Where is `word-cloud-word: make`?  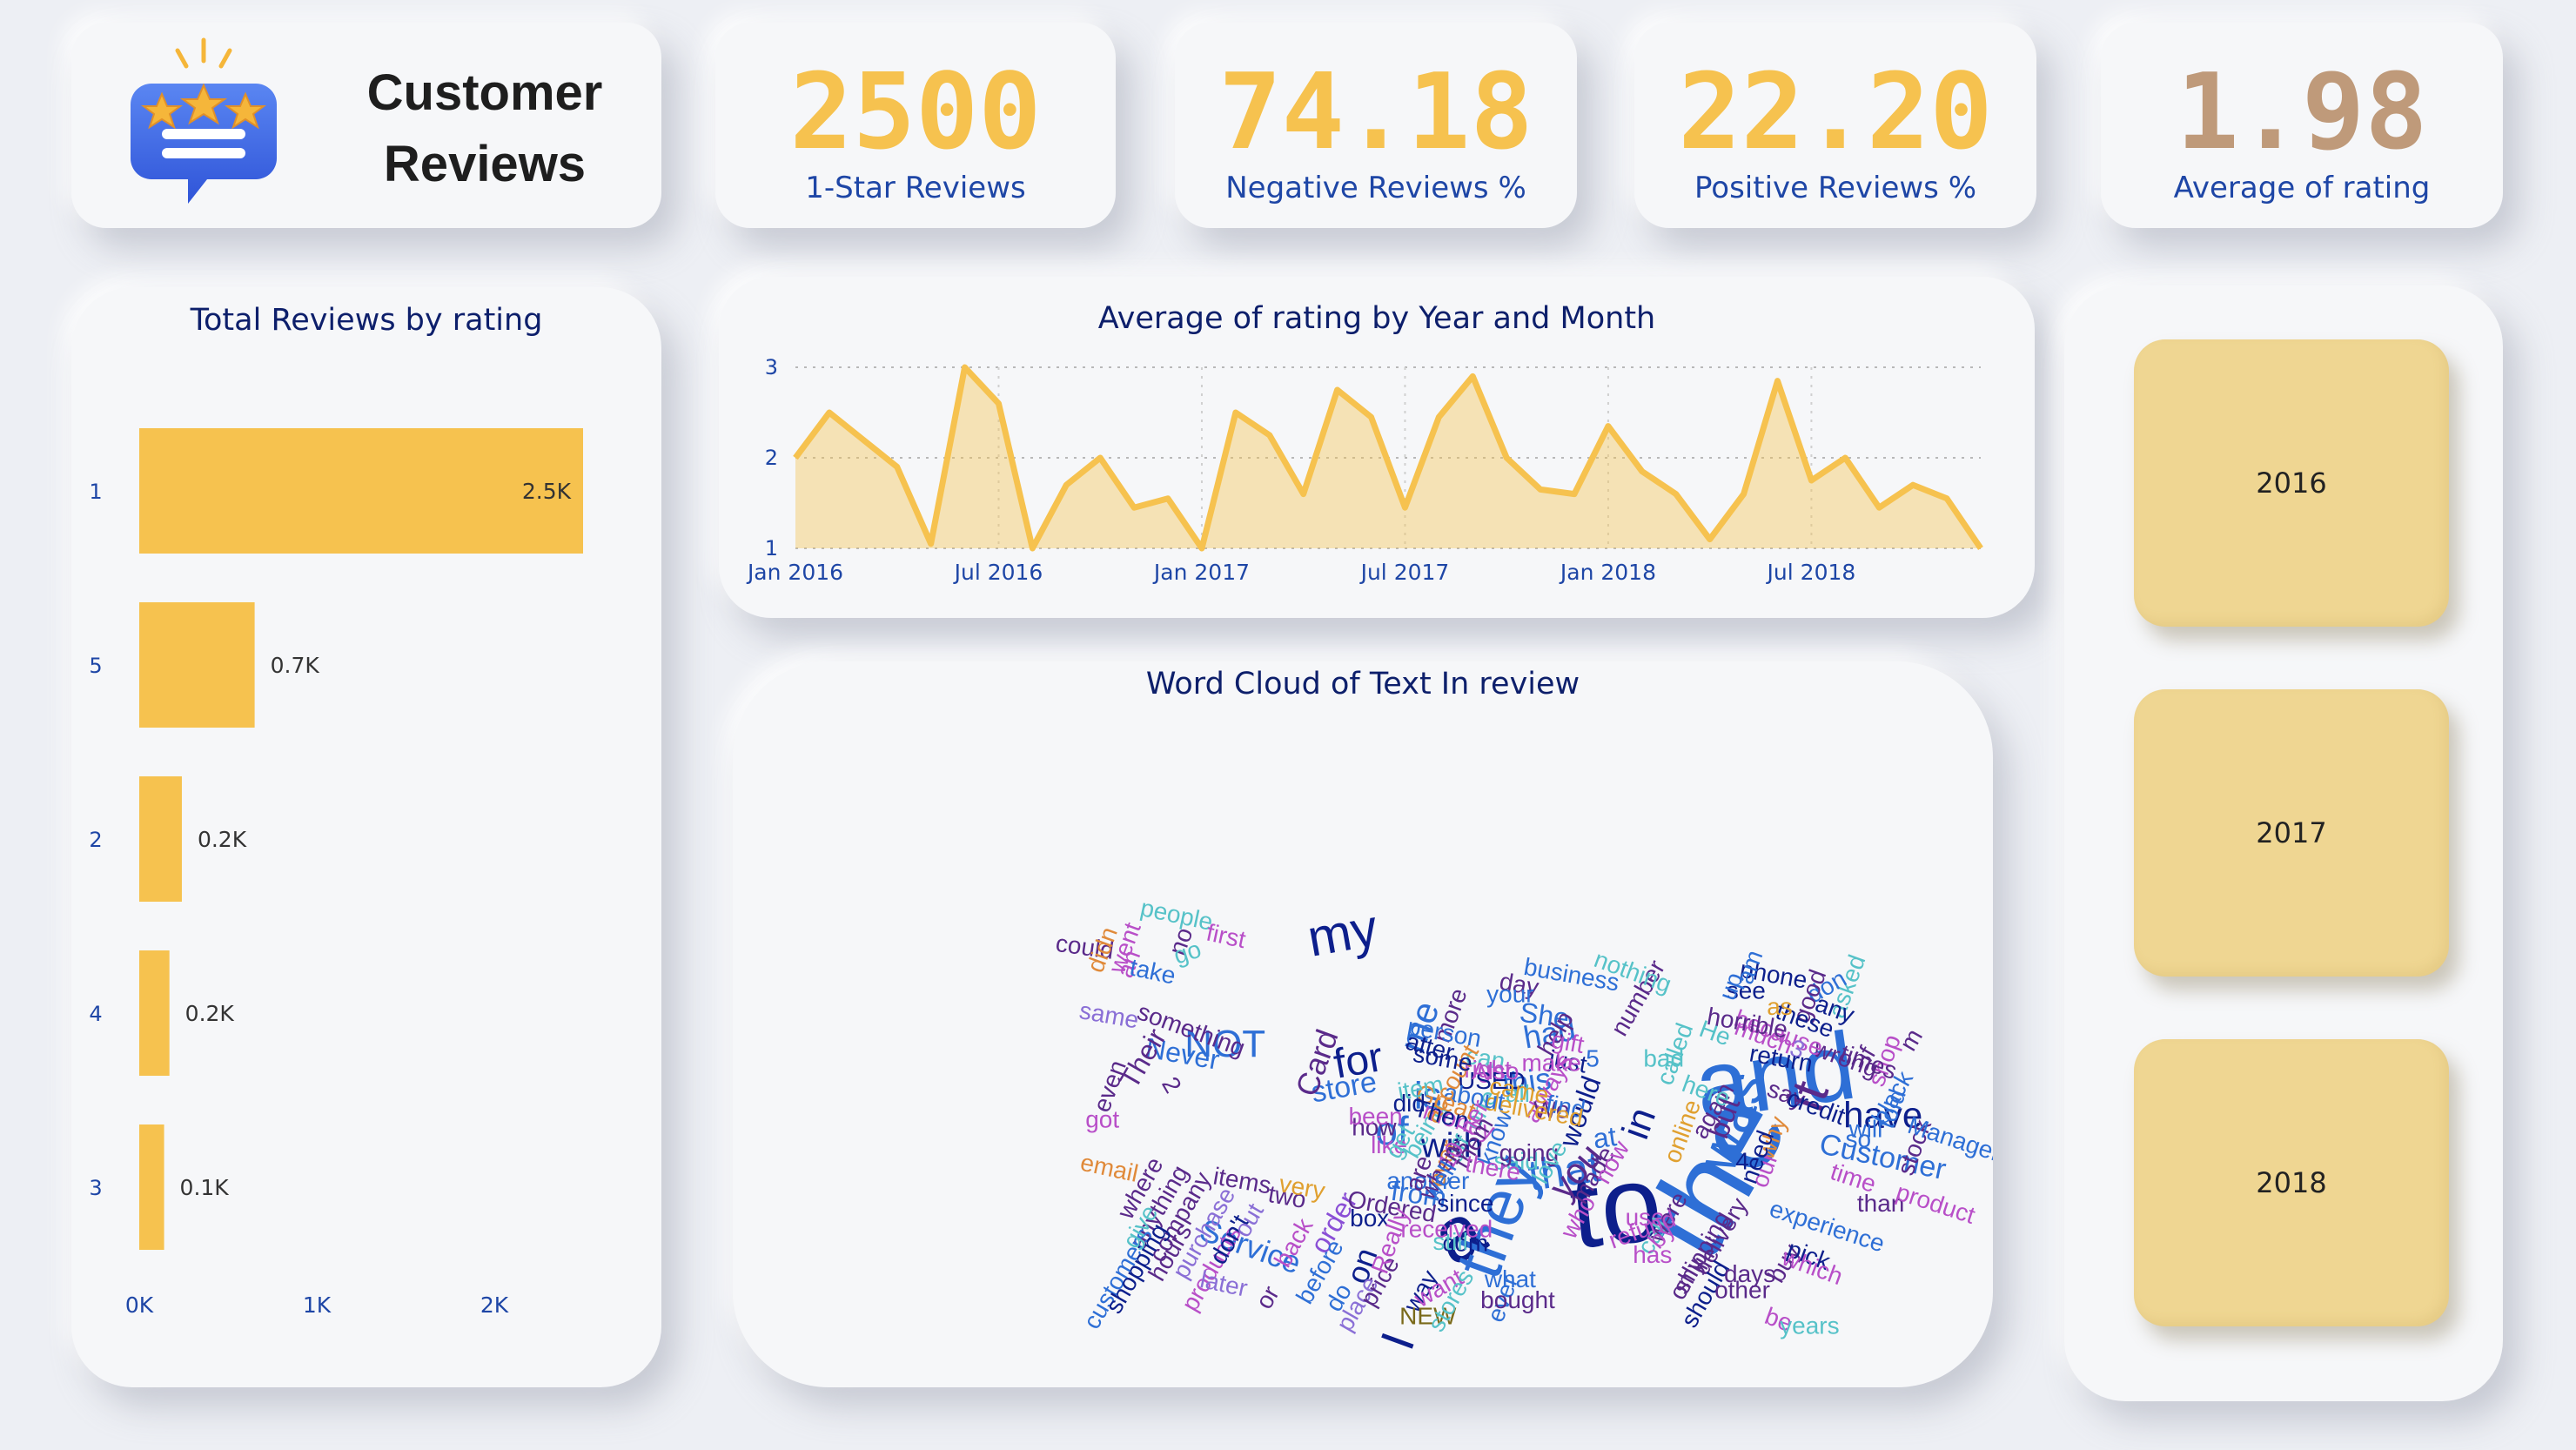
word-cloud-word: make is located at coordinates (1550, 1062).